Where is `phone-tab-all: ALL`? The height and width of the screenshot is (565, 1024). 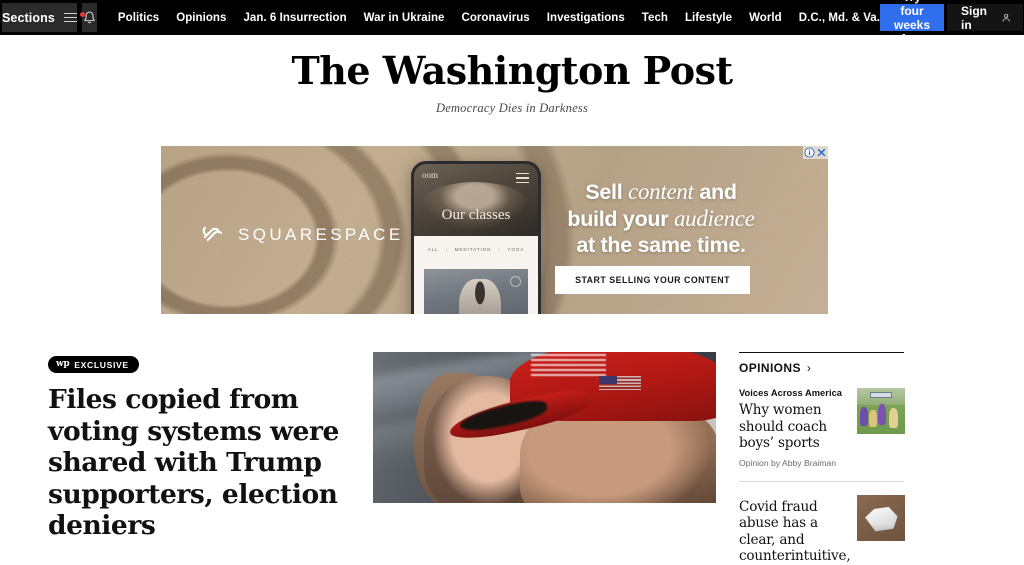 phone-tab-all: ALL is located at coordinates (433, 249).